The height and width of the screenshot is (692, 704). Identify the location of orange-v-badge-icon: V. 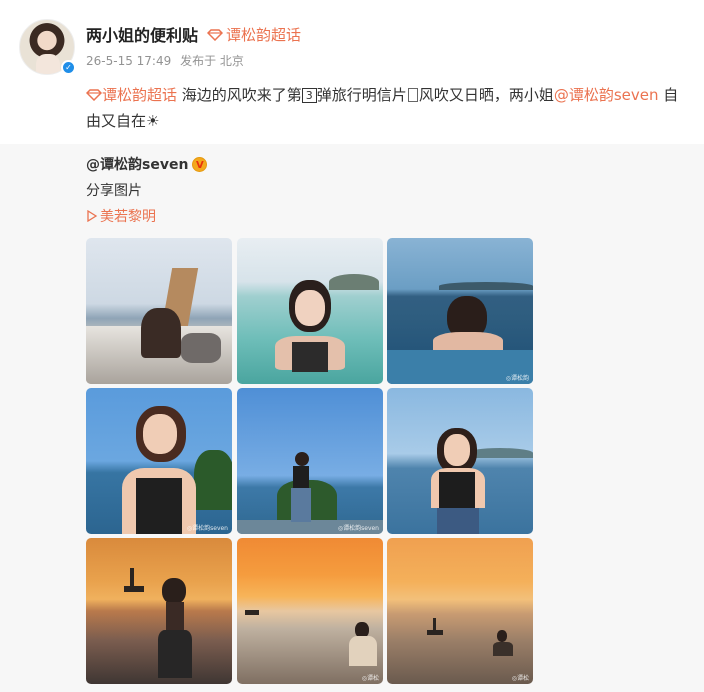
(200, 164).